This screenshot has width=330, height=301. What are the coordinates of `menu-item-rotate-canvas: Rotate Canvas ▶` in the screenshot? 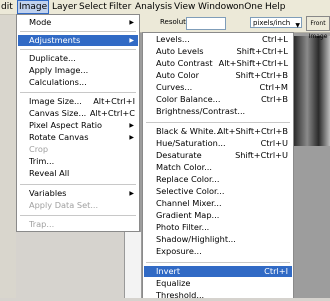 It's located at (78, 137).